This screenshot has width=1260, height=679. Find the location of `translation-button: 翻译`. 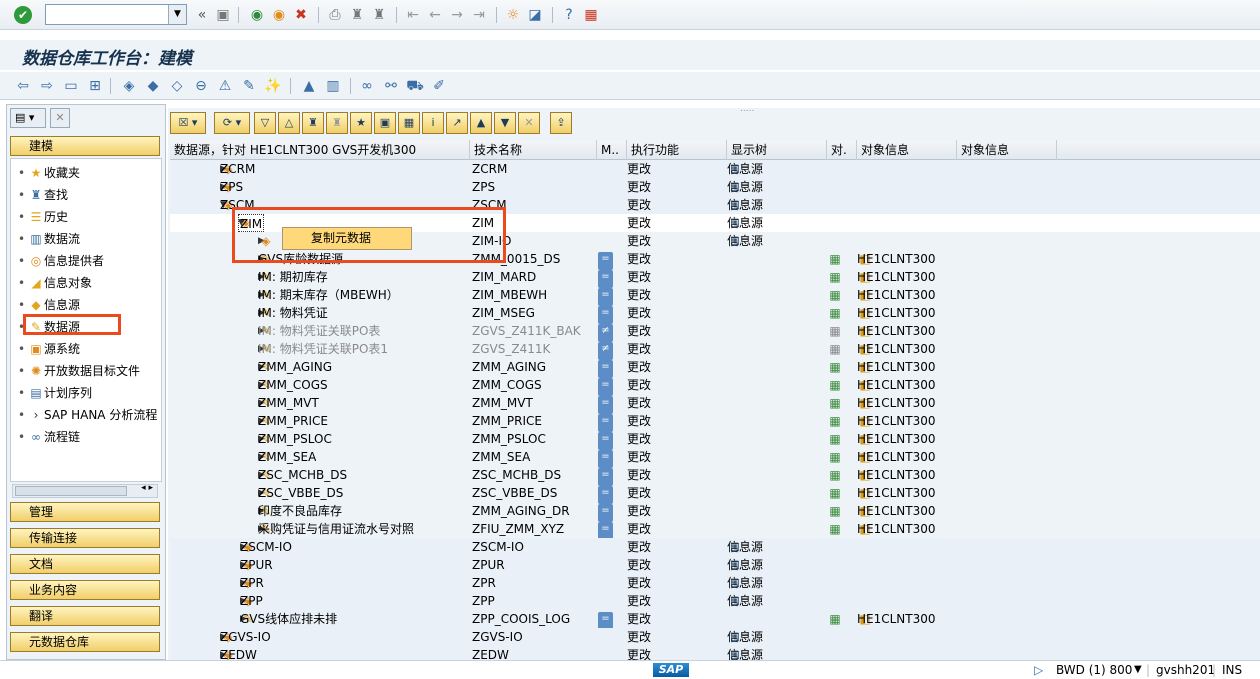

translation-button: 翻译 is located at coordinates (85, 616).